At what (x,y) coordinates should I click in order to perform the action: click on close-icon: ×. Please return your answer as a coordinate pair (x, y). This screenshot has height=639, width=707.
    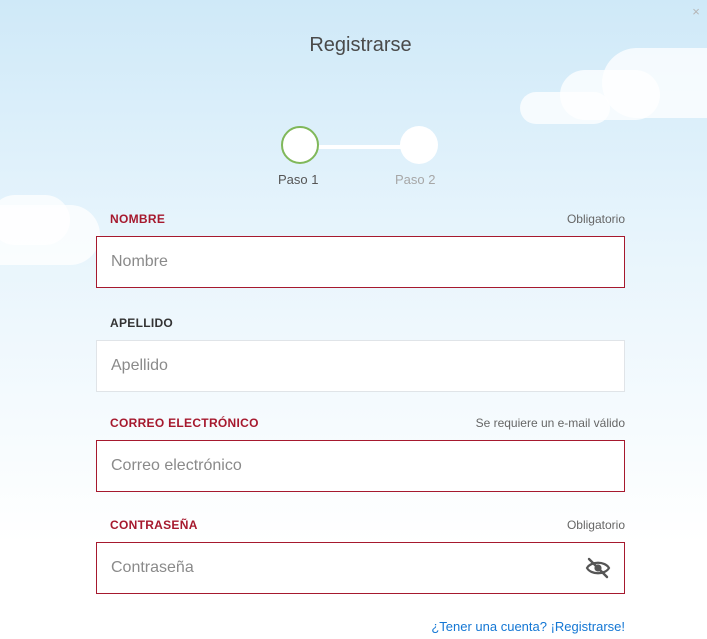
    Looking at the image, I should click on (696, 12).